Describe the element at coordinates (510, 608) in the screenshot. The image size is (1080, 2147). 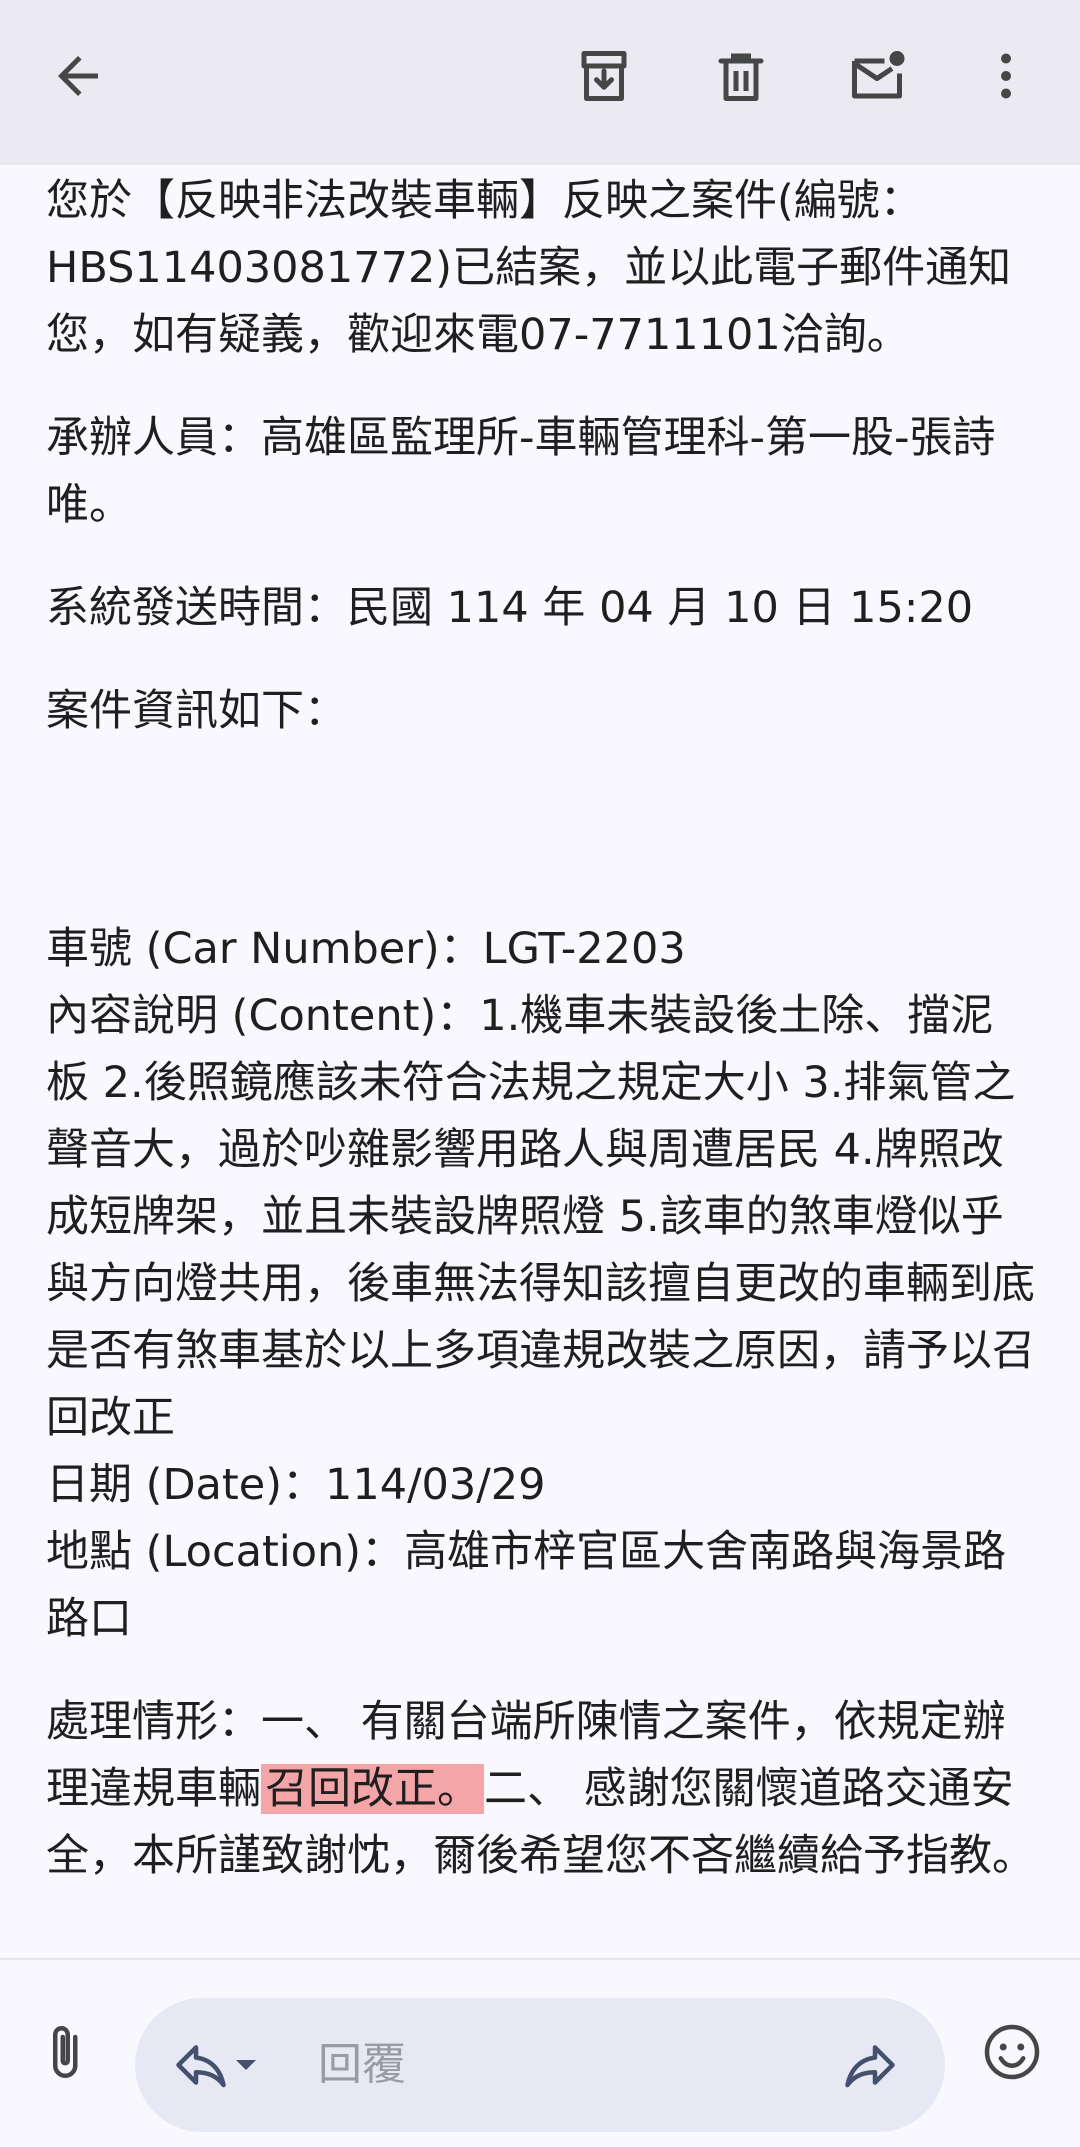
I see `email-sent-time: 系統發送時間：民國 114 年 04 月 10 日 15:20` at that location.